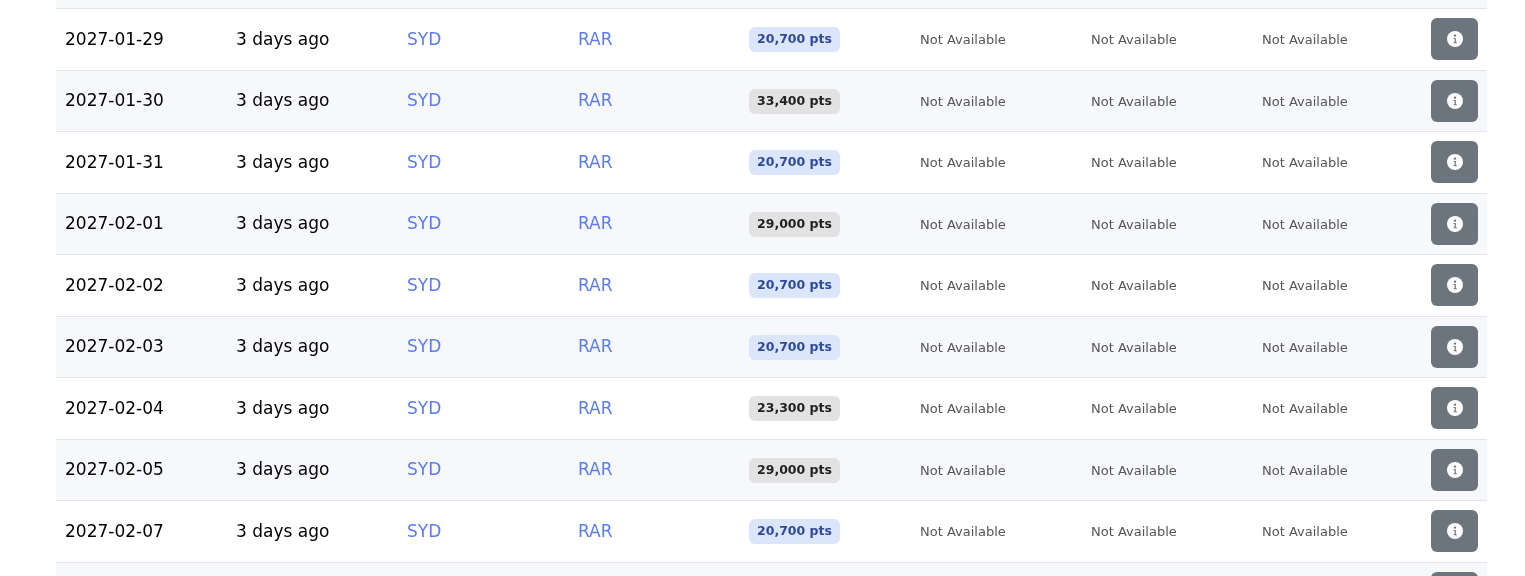 This screenshot has height=576, width=1525. What do you see at coordinates (794, 409) in the screenshot?
I see `points-badge: 23,300 pts` at bounding box center [794, 409].